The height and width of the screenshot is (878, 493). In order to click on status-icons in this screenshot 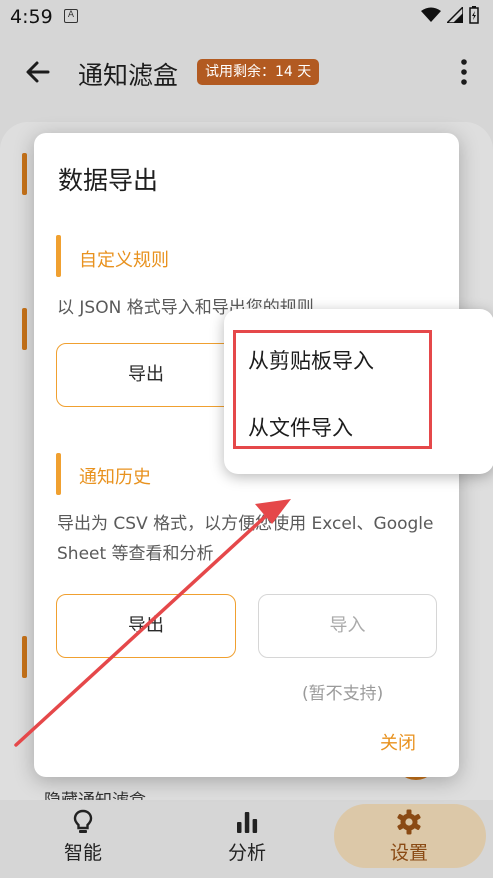, I will do `click(450, 15)`.